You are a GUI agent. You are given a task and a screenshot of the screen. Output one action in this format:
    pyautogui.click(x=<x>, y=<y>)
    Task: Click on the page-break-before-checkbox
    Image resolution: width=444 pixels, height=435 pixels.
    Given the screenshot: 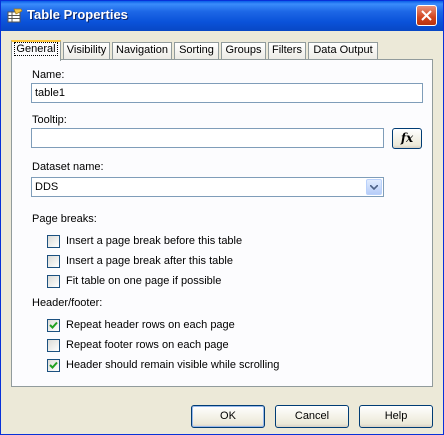 What is the action you would take?
    pyautogui.click(x=53, y=241)
    